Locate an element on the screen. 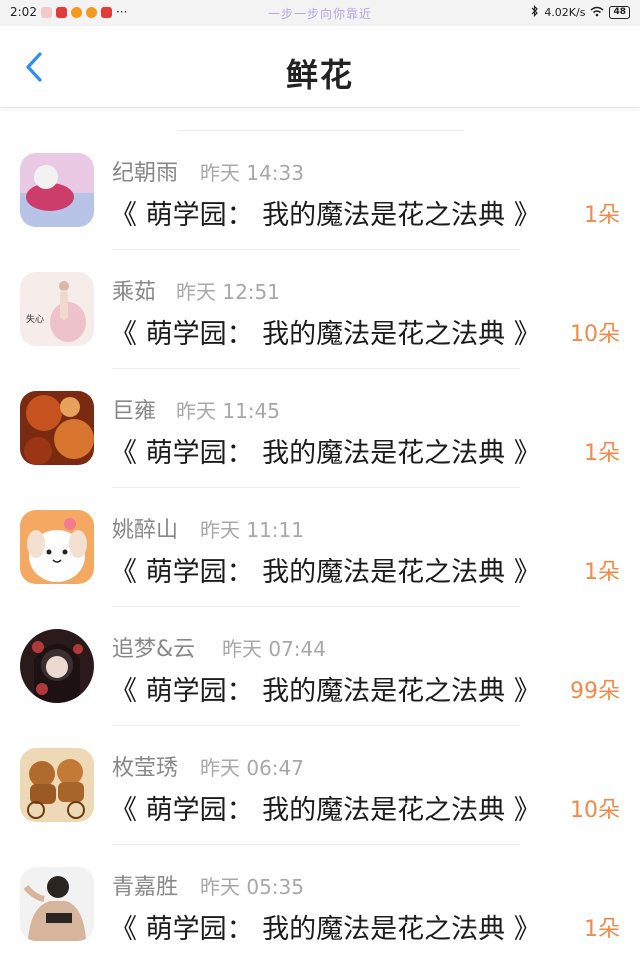 This screenshot has width=640, height=974. list-item: 失心 乘茹 昨天 12:51 《 萌学园： 我的魔法是花之法典 》 10朵 is located at coordinates (320, 309).